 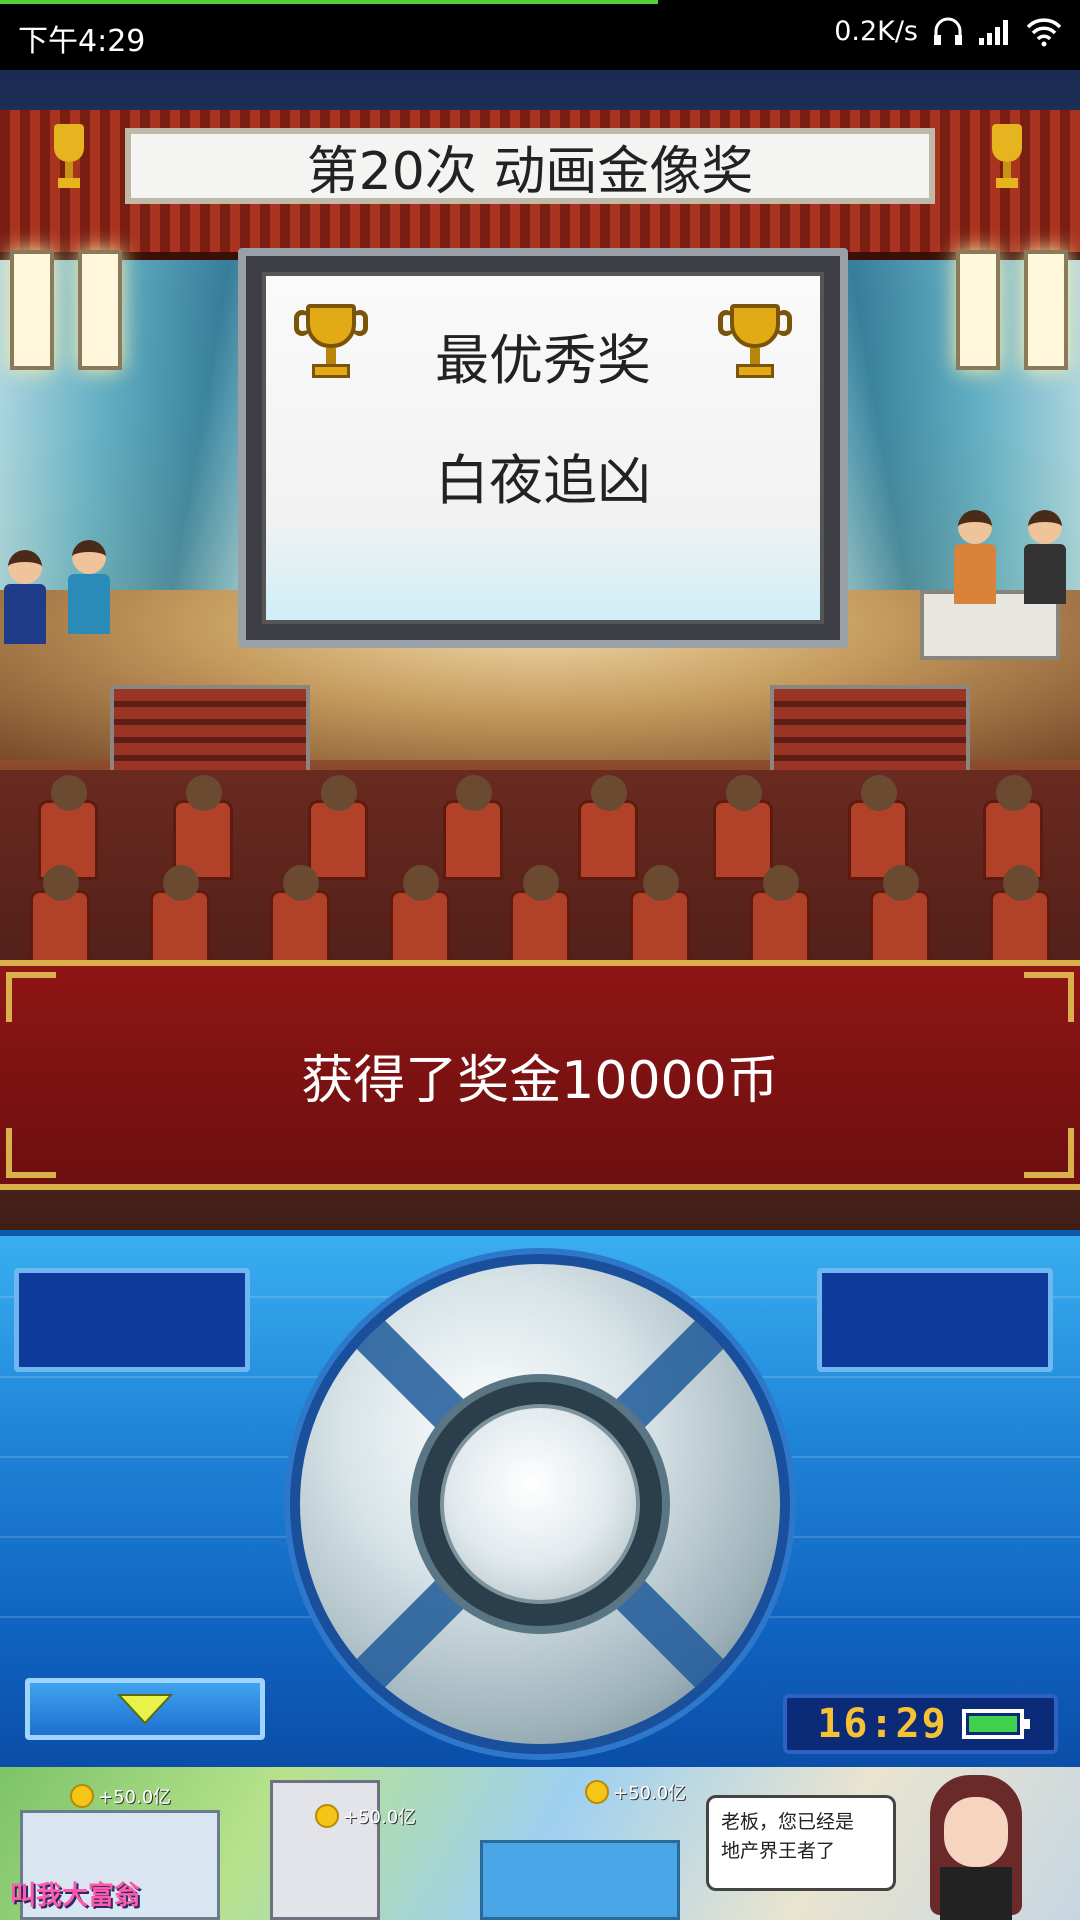 I want to click on loading-progress-line, so click(x=329, y=2).